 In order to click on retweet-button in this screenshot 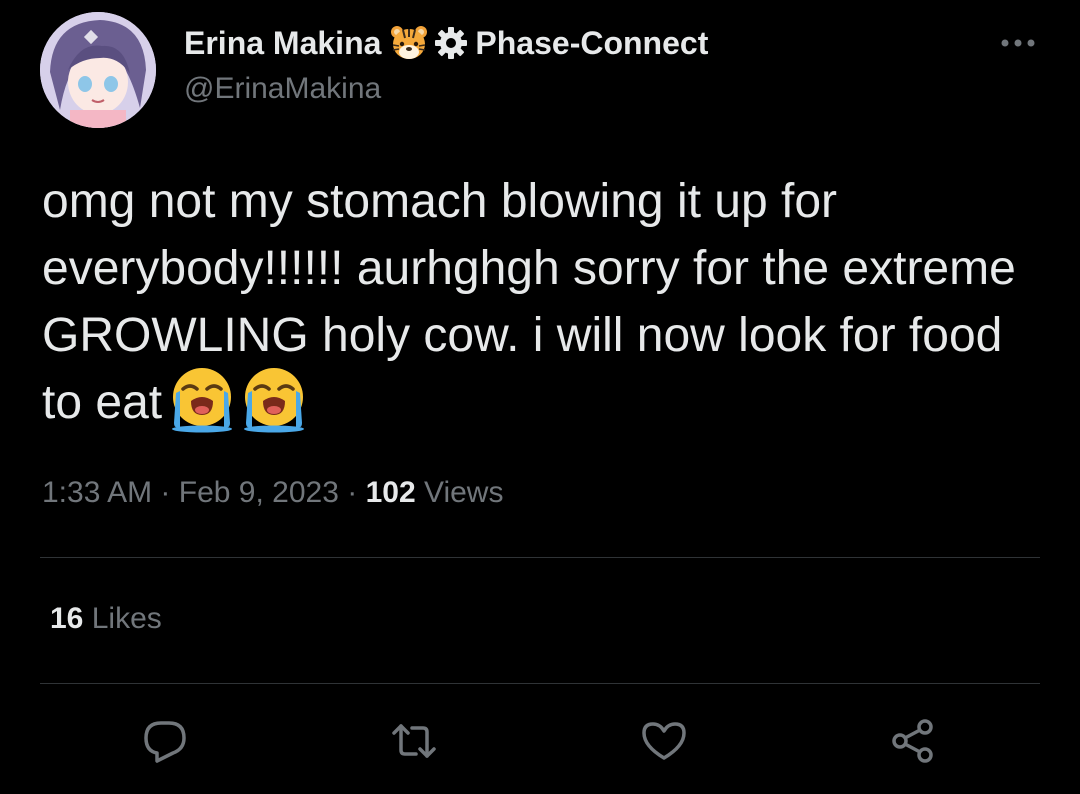, I will do `click(414, 741)`.